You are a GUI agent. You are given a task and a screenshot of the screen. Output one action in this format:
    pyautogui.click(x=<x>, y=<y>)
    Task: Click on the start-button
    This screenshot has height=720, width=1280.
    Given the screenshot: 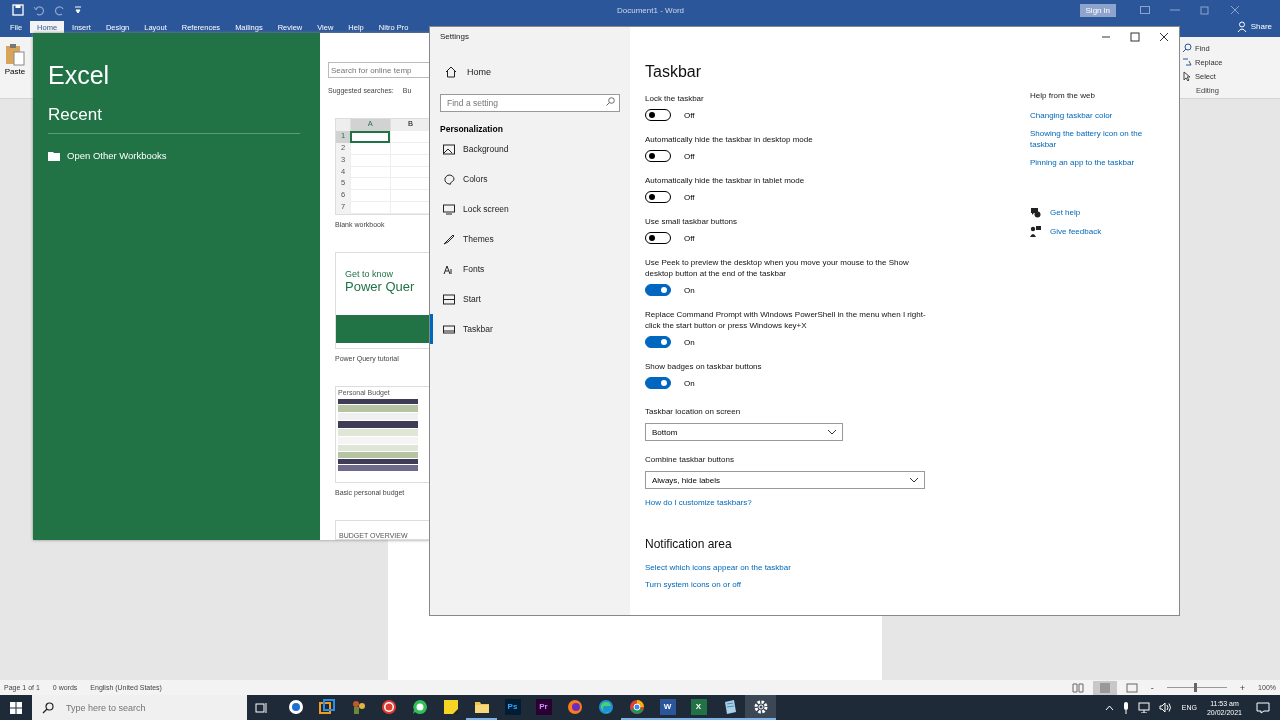 What is the action you would take?
    pyautogui.click(x=16, y=707)
    